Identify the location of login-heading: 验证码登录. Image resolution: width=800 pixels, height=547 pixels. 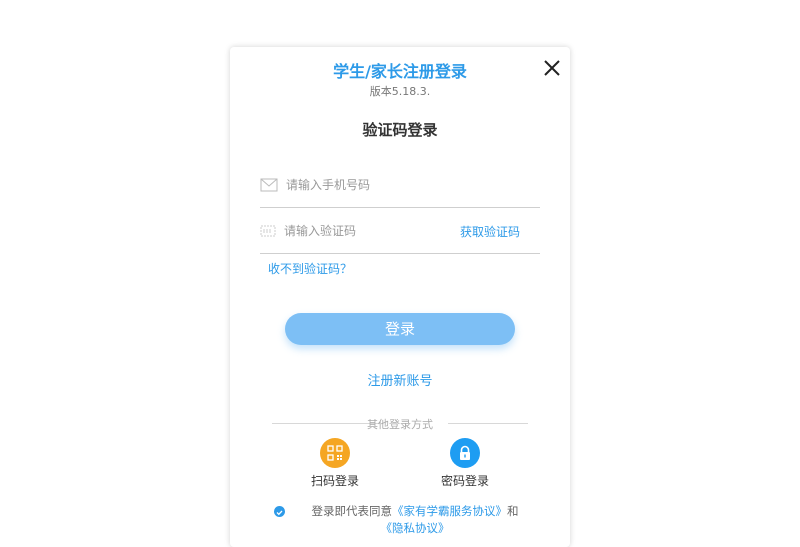
(400, 130).